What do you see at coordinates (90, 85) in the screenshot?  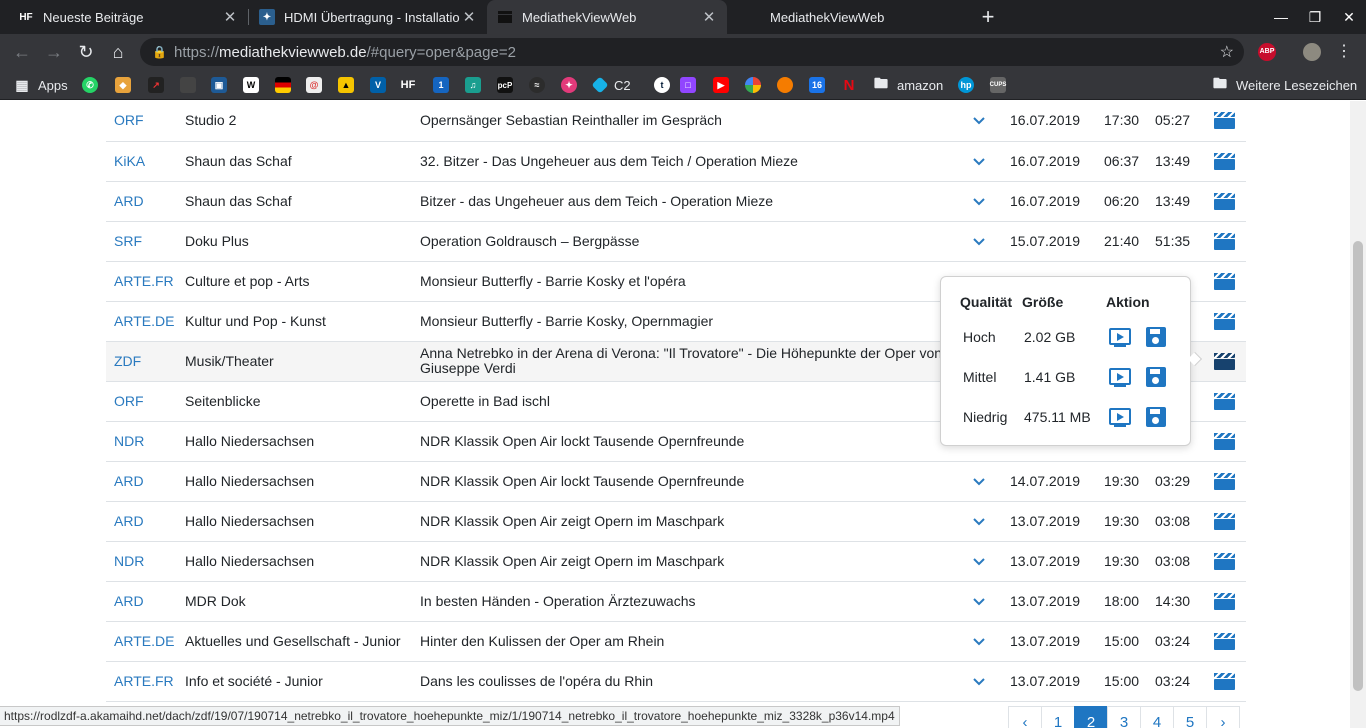 I see `whatsapp-icon: ✆` at bounding box center [90, 85].